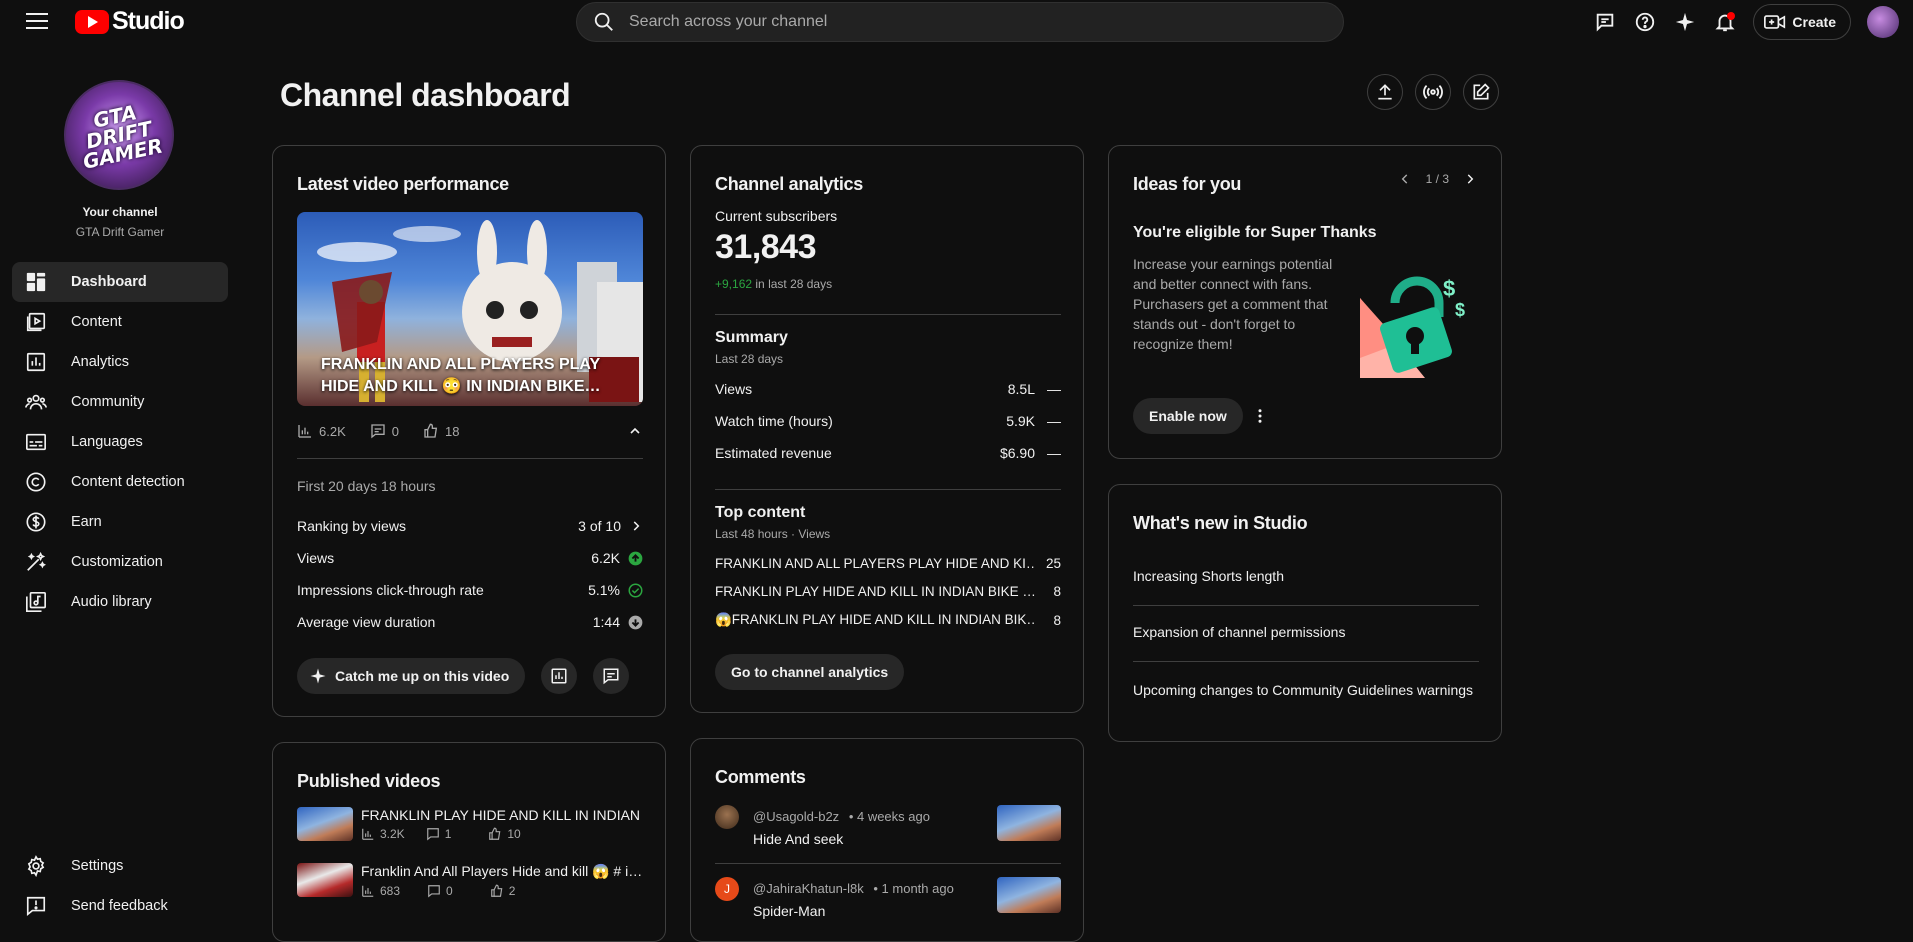 The height and width of the screenshot is (942, 1913). What do you see at coordinates (603, 21) in the screenshot?
I see `search-icon` at bounding box center [603, 21].